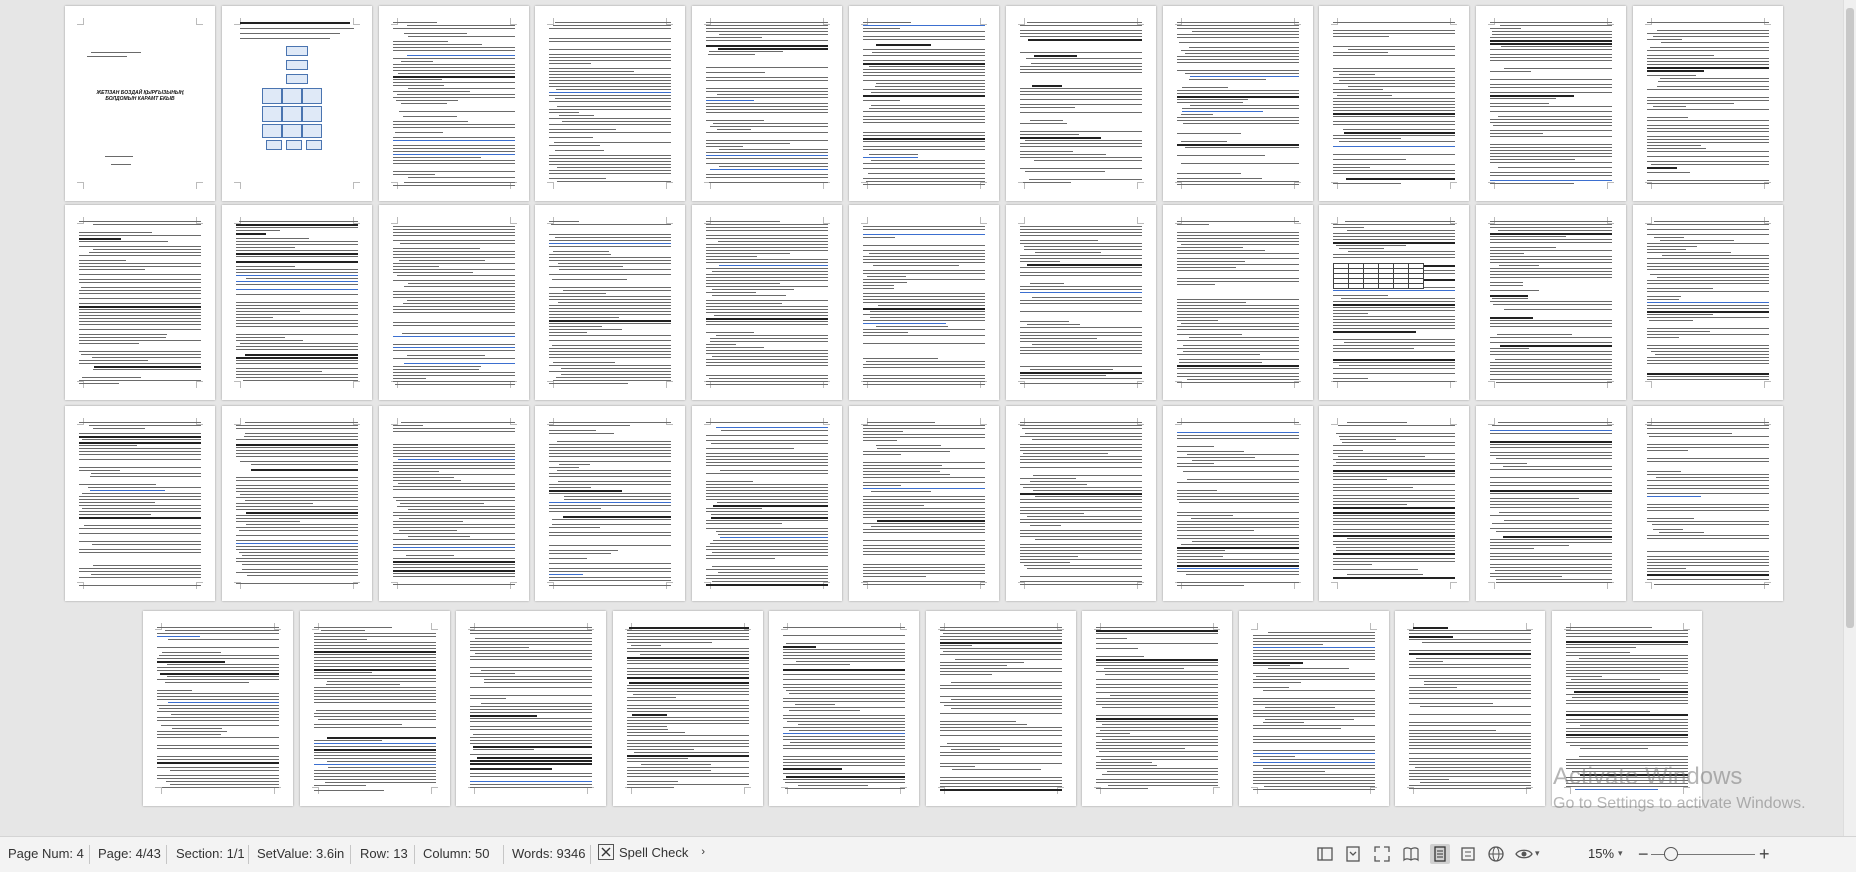  What do you see at coordinates (1496, 854) in the screenshot?
I see `globe-icon` at bounding box center [1496, 854].